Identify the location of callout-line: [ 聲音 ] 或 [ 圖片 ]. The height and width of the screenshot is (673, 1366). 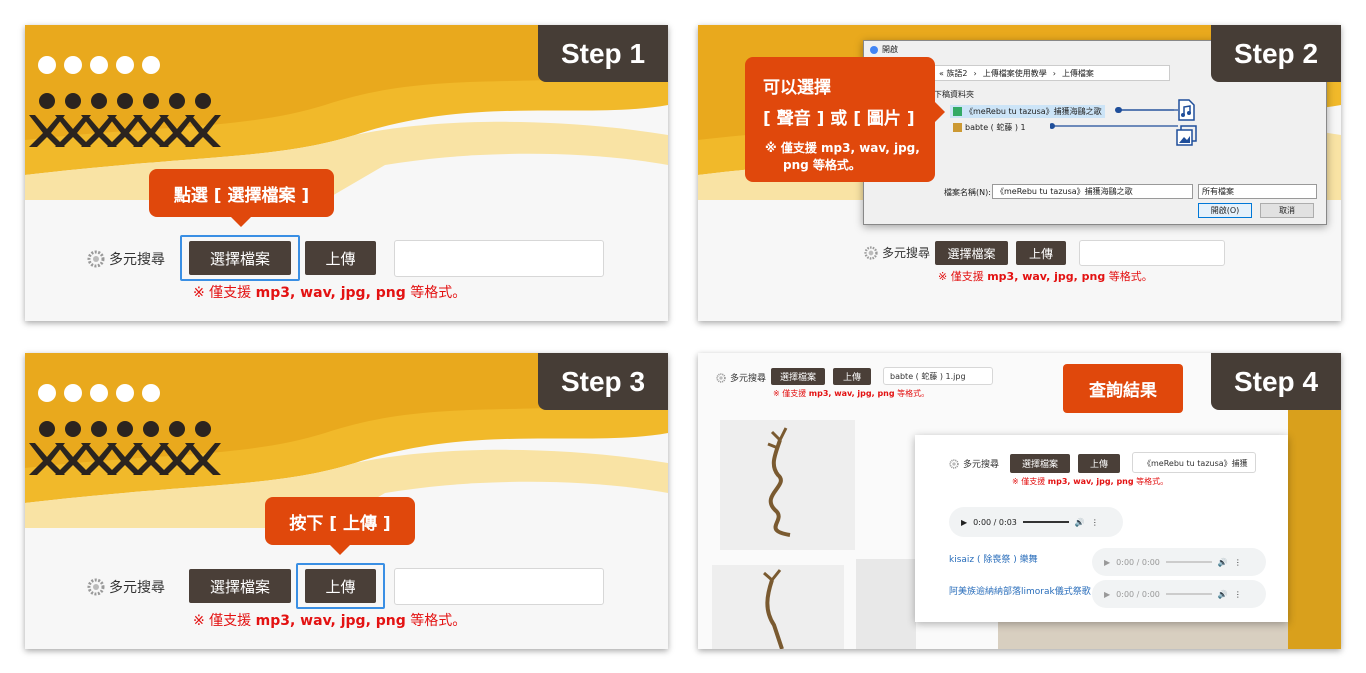
(839, 119).